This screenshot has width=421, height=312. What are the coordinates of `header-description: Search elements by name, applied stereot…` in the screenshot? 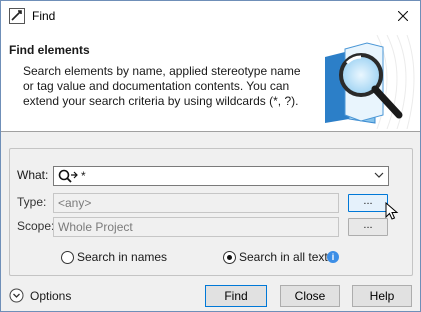 It's located at (162, 86).